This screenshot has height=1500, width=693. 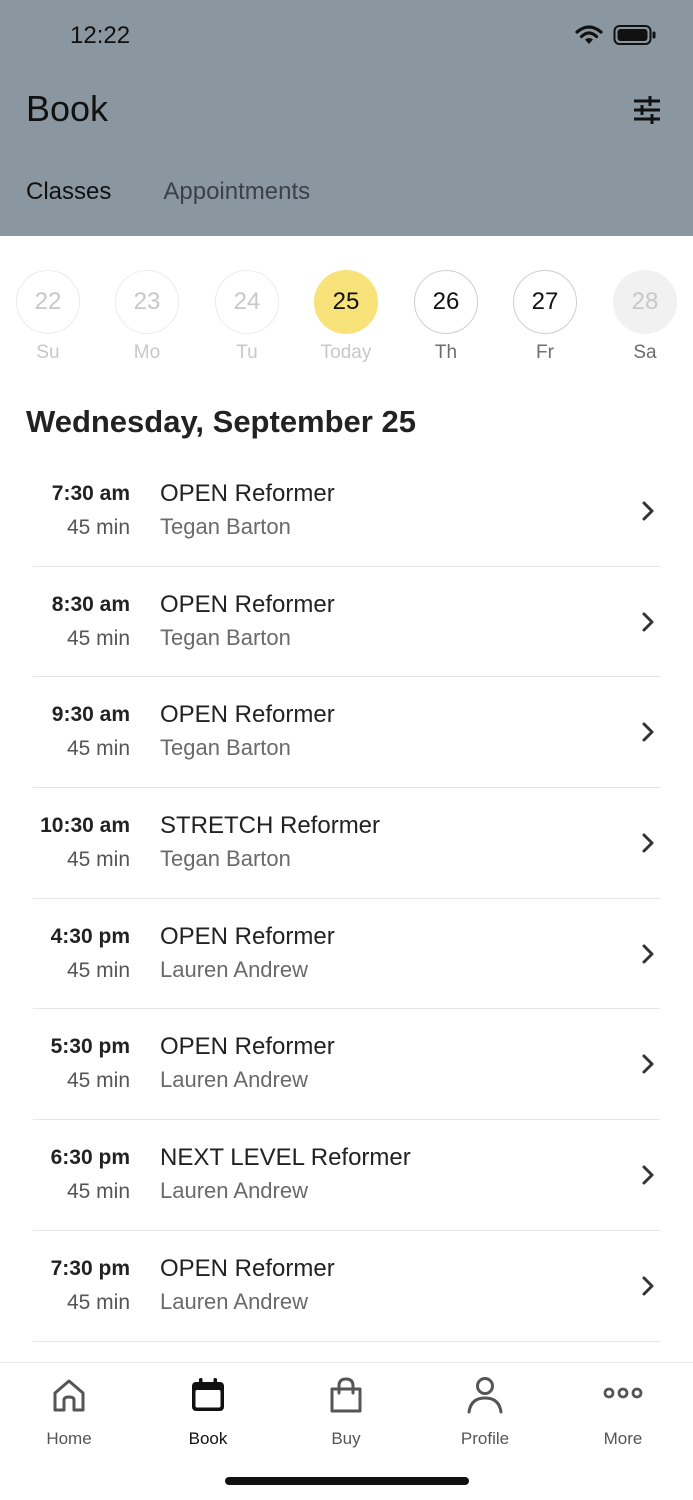 I want to click on day-label: Th, so click(x=446, y=352).